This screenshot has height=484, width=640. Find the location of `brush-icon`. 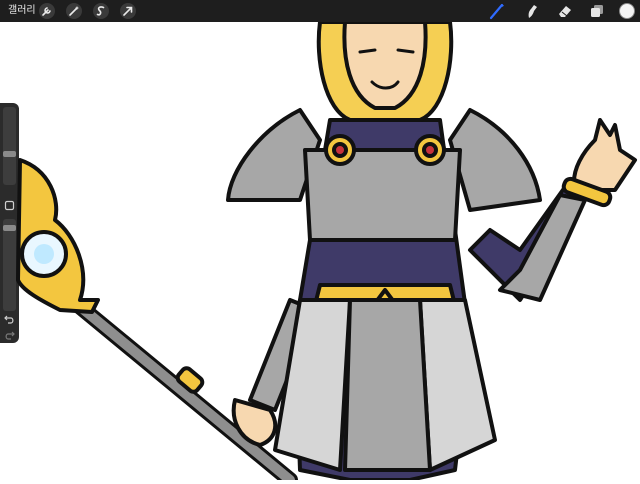

brush-icon is located at coordinates (497, 11).